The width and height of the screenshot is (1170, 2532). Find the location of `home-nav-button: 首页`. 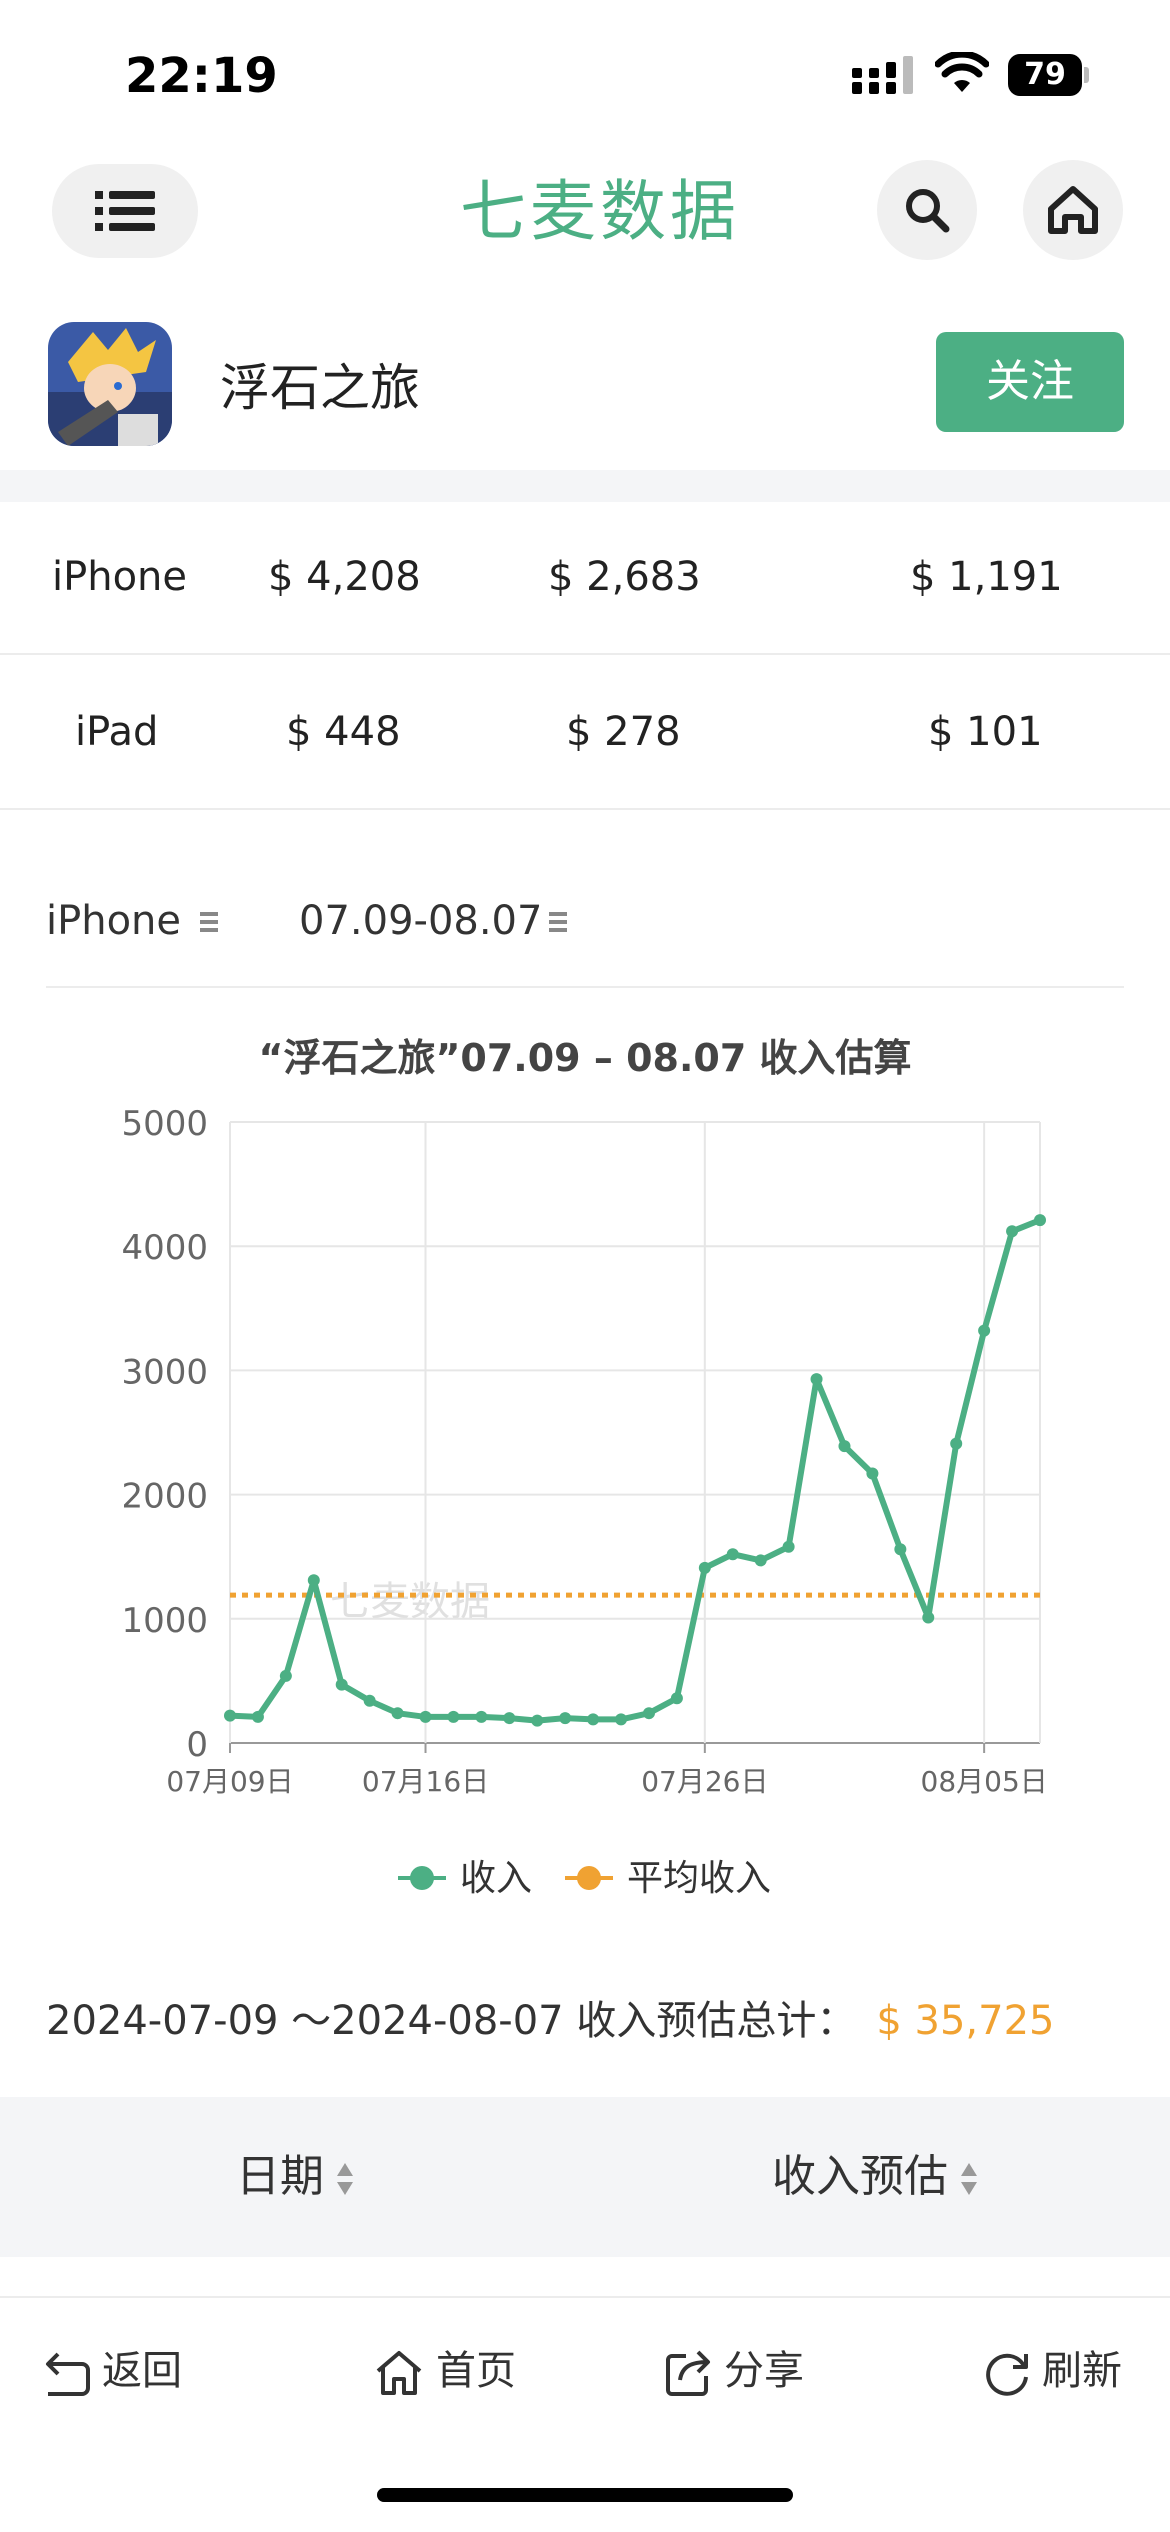

home-nav-button: 首页 is located at coordinates (445, 2367).